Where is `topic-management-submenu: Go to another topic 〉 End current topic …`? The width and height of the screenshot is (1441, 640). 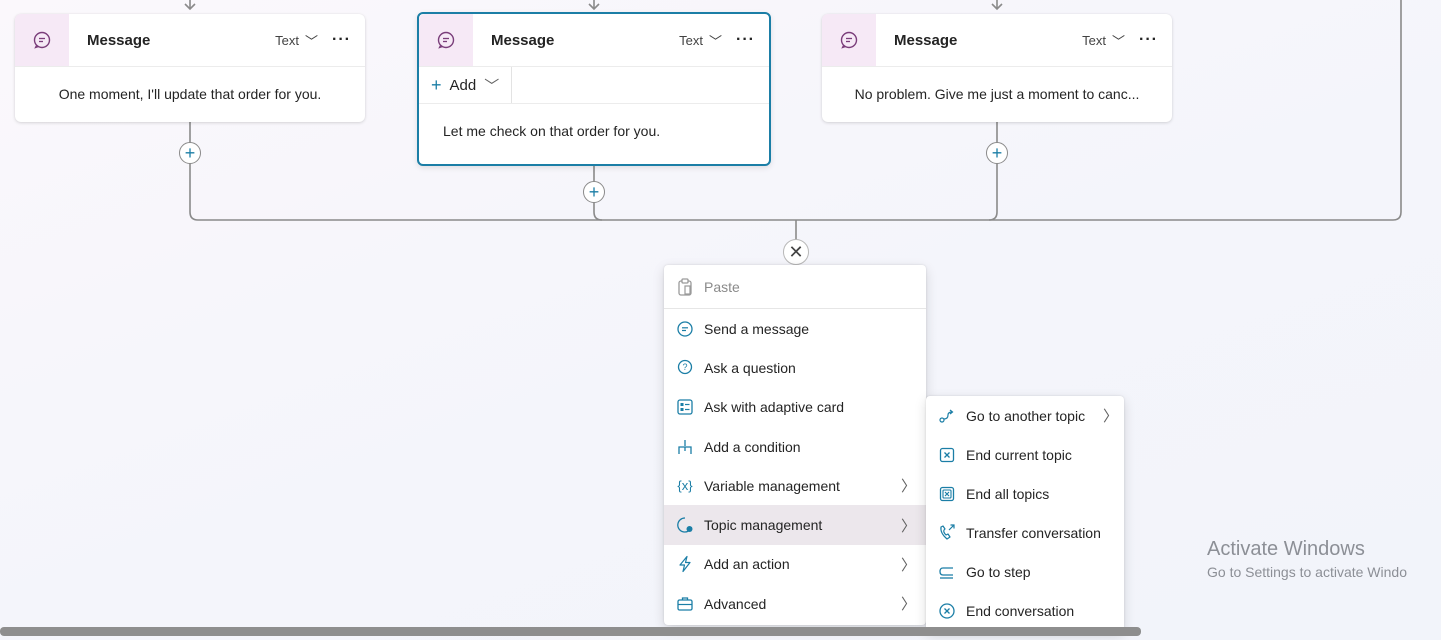 topic-management-submenu: Go to another topic 〉 End current topic … is located at coordinates (1025, 514).